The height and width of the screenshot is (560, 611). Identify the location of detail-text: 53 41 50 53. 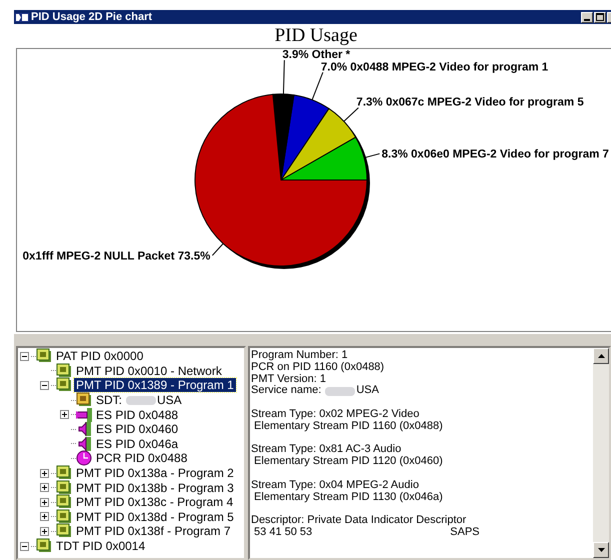
(282, 532).